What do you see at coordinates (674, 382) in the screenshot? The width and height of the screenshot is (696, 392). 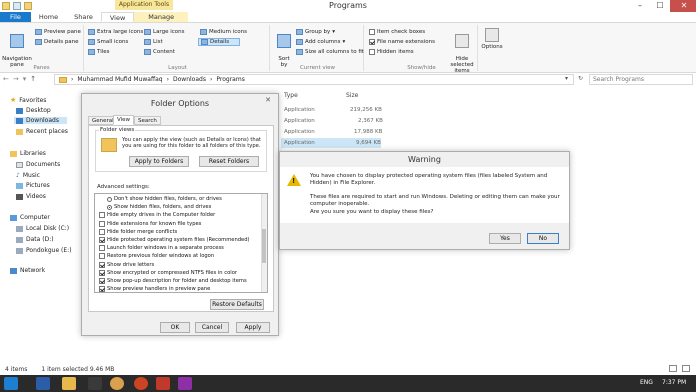 I see `clock: 7:37 PM` at bounding box center [674, 382].